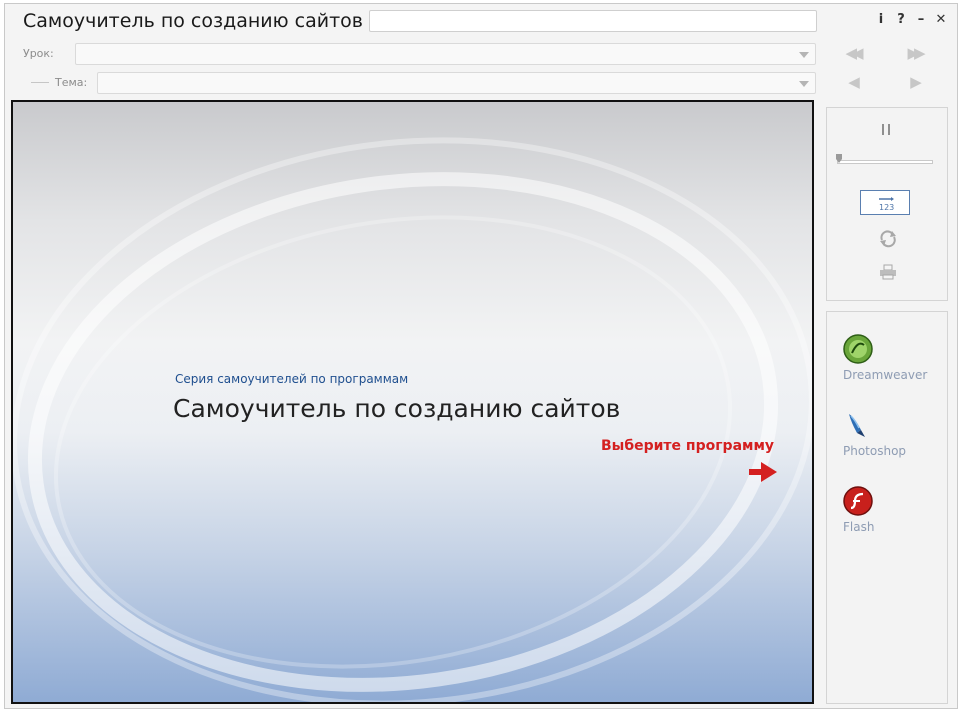 The width and height of the screenshot is (962, 712). Describe the element at coordinates (941, 20) in the screenshot. I see `close-button: ✕` at that location.